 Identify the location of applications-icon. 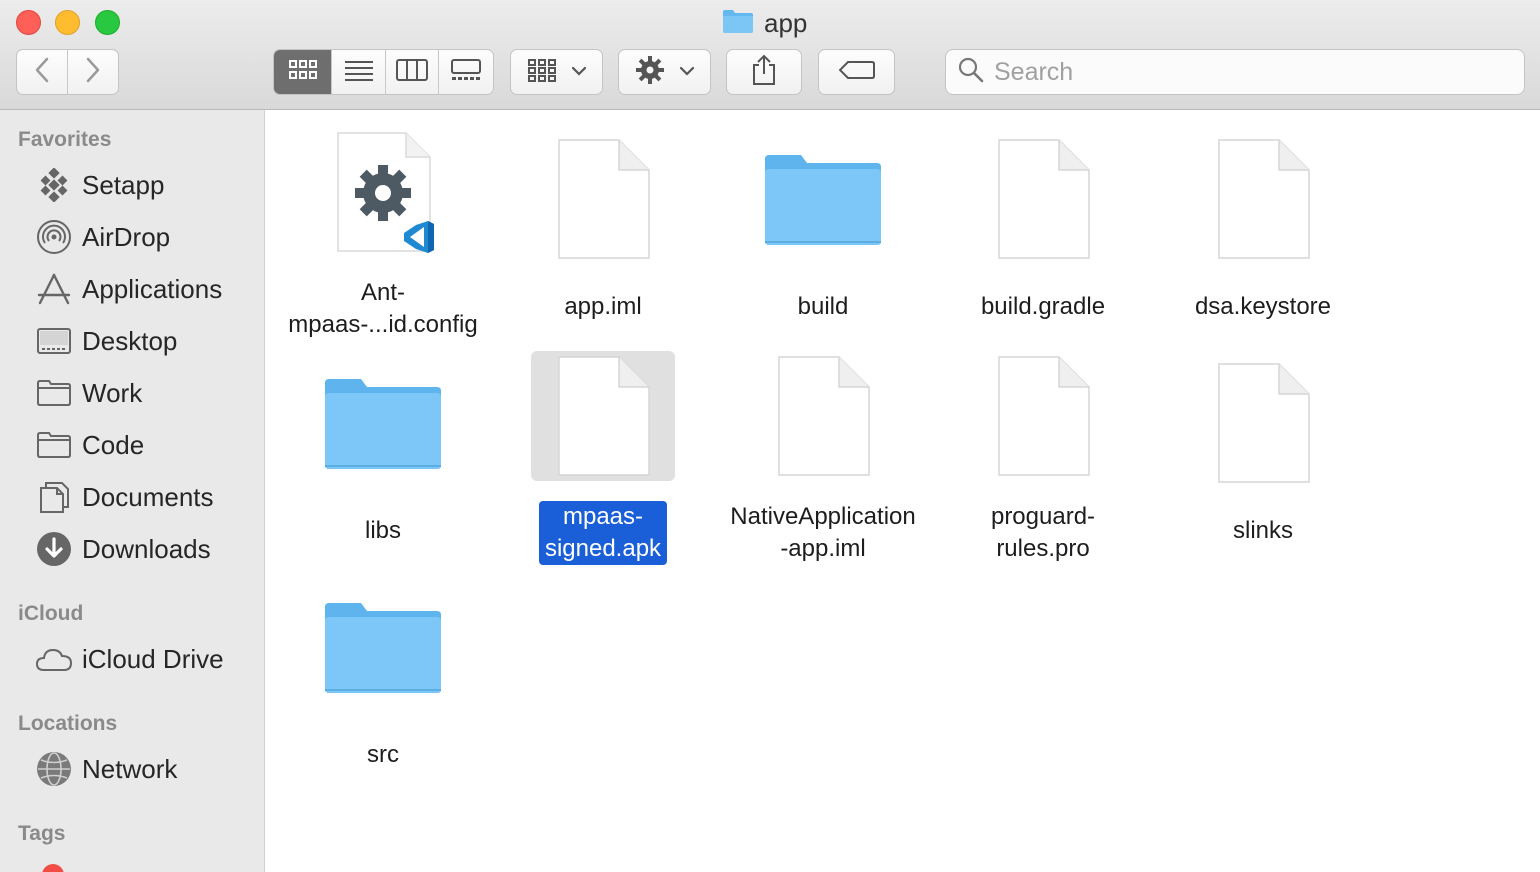
(54, 289).